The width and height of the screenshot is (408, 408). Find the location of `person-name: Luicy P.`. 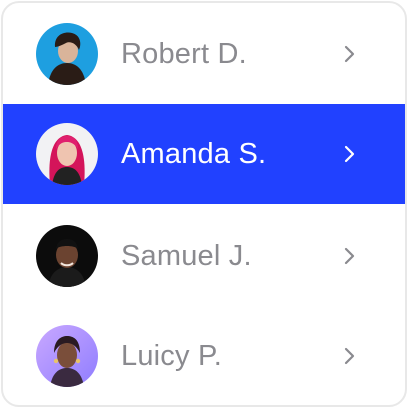

person-name: Luicy P. is located at coordinates (172, 355).